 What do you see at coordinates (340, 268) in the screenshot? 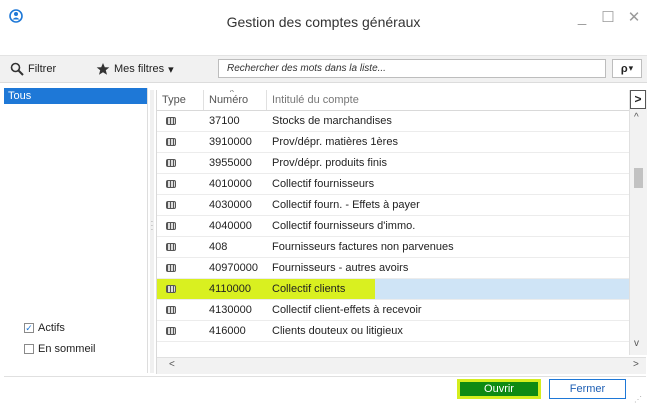
I see `account-label-cell: Fournisseurs - autres avoirs` at bounding box center [340, 268].